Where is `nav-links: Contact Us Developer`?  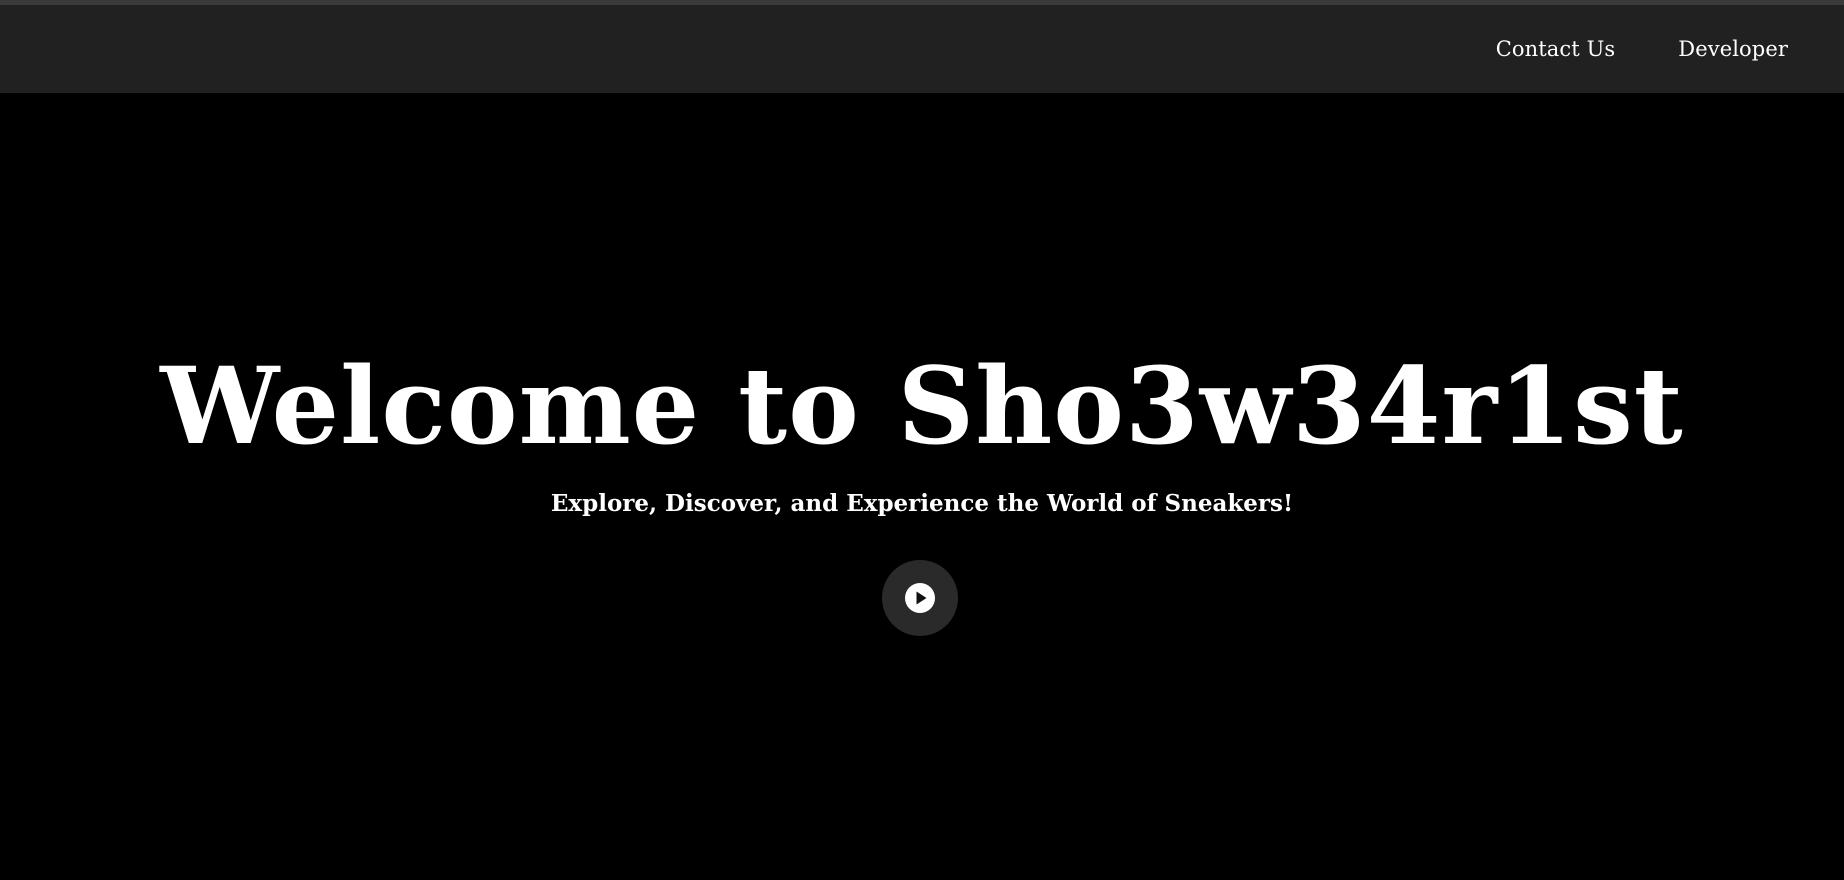
nav-links: Contact Us Developer is located at coordinates (1642, 49).